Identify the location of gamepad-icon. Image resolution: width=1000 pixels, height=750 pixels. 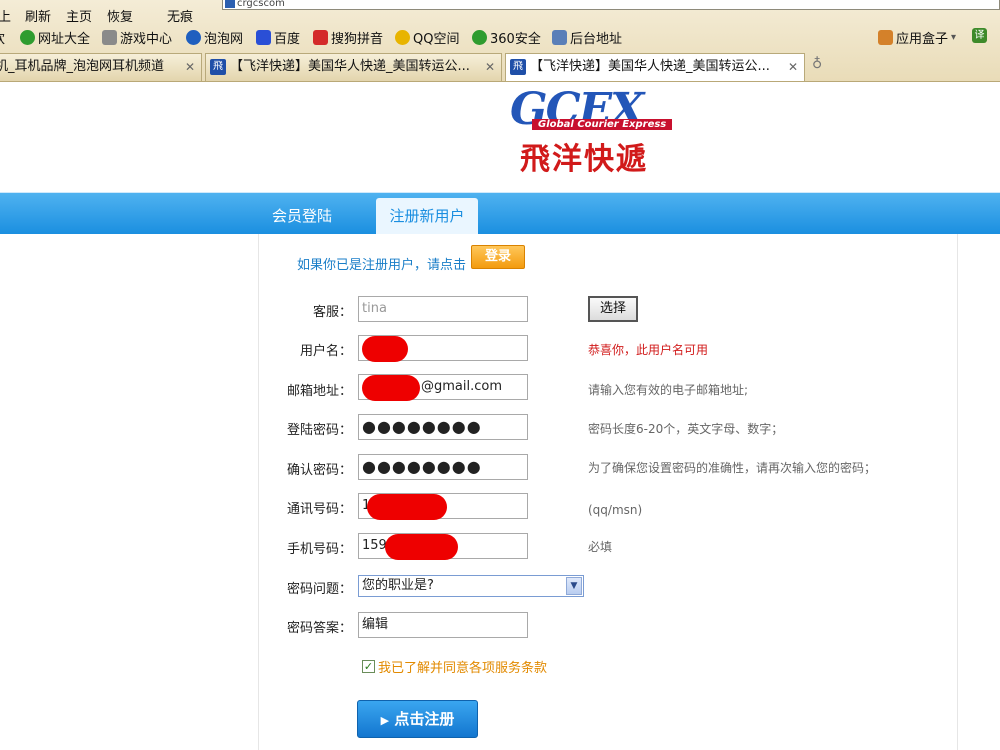
(109, 37).